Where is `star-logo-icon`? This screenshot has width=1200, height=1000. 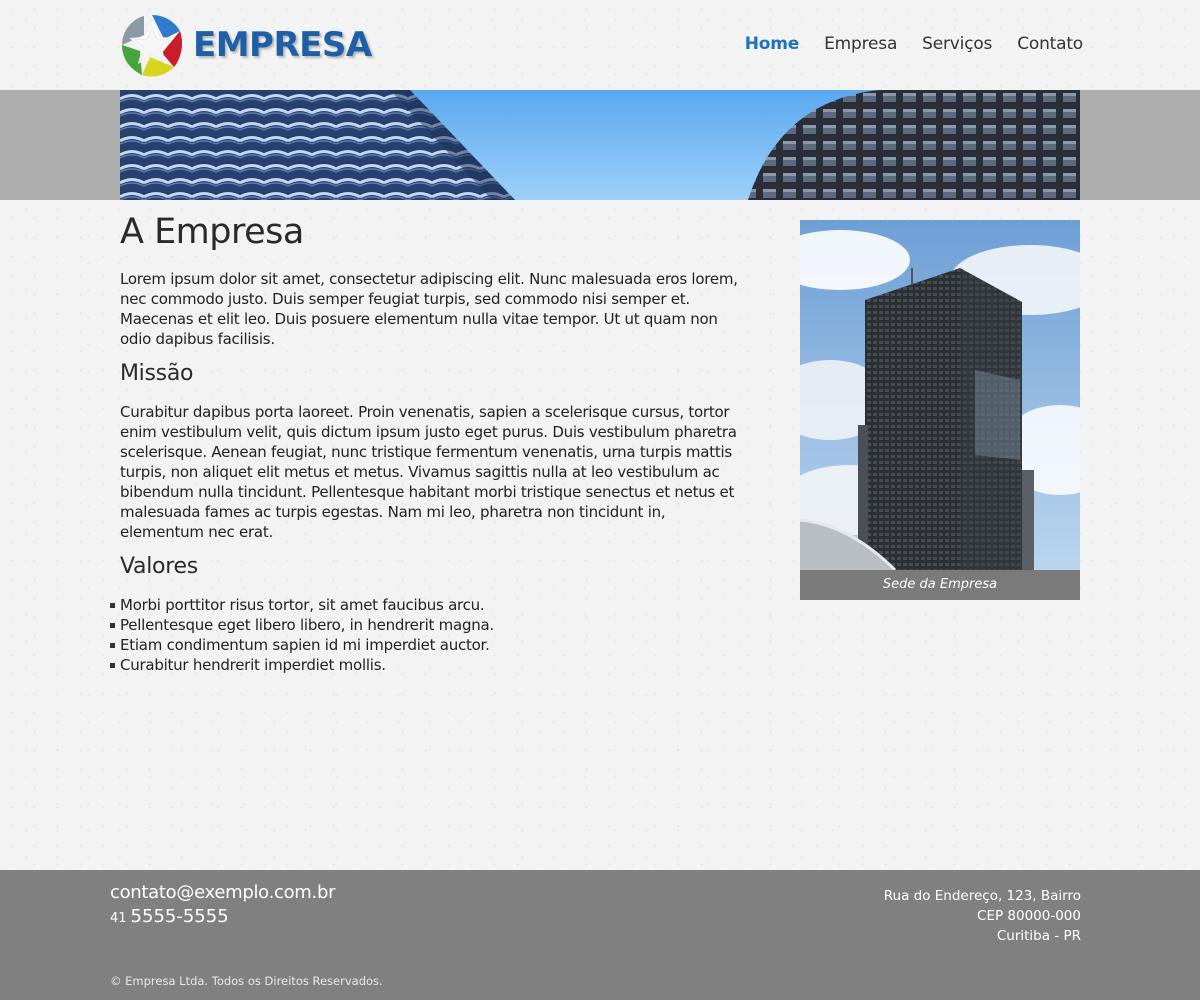 star-logo-icon is located at coordinates (152, 46).